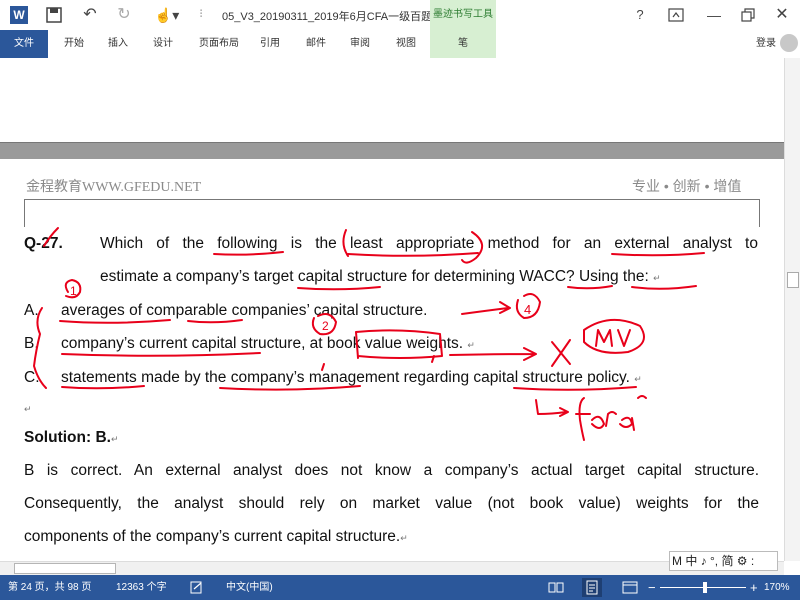 The image size is (800, 600). I want to click on proofing-icon, so click(197, 587).